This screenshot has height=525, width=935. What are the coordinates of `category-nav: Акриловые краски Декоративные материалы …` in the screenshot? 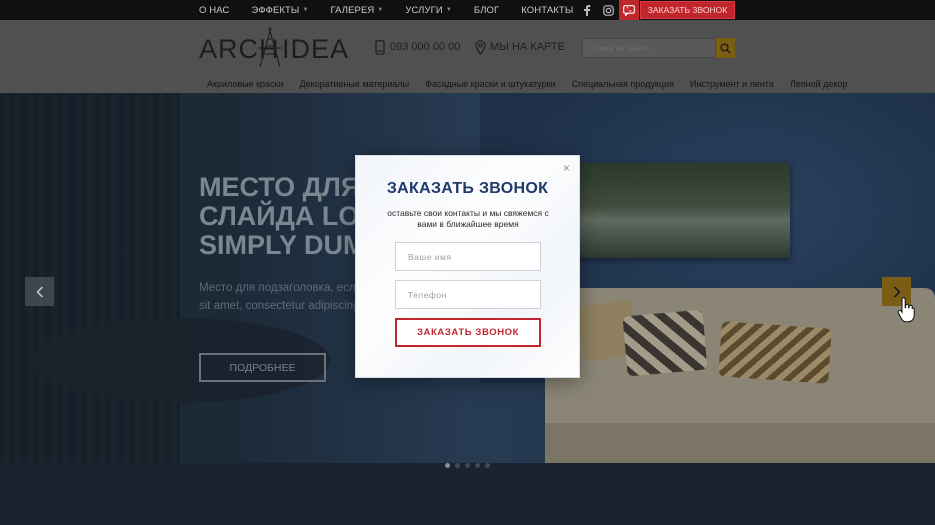 It's located at (527, 84).